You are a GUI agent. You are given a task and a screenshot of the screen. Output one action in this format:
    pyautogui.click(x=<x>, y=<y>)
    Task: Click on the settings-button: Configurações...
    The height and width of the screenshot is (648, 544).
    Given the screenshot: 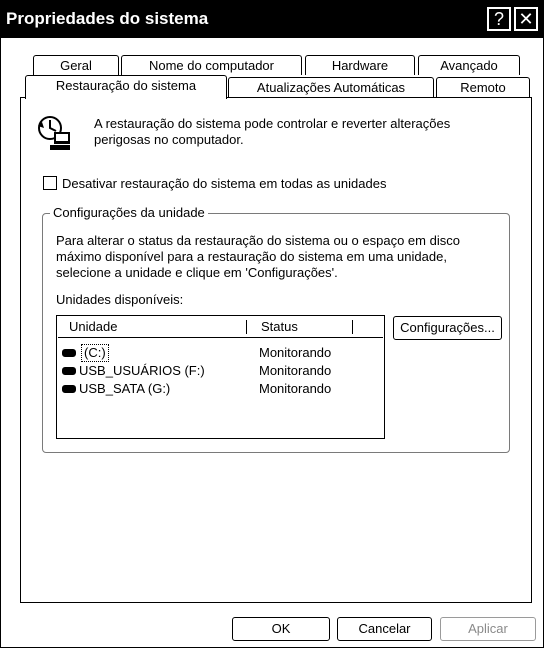 What is the action you would take?
    pyautogui.click(x=447, y=328)
    